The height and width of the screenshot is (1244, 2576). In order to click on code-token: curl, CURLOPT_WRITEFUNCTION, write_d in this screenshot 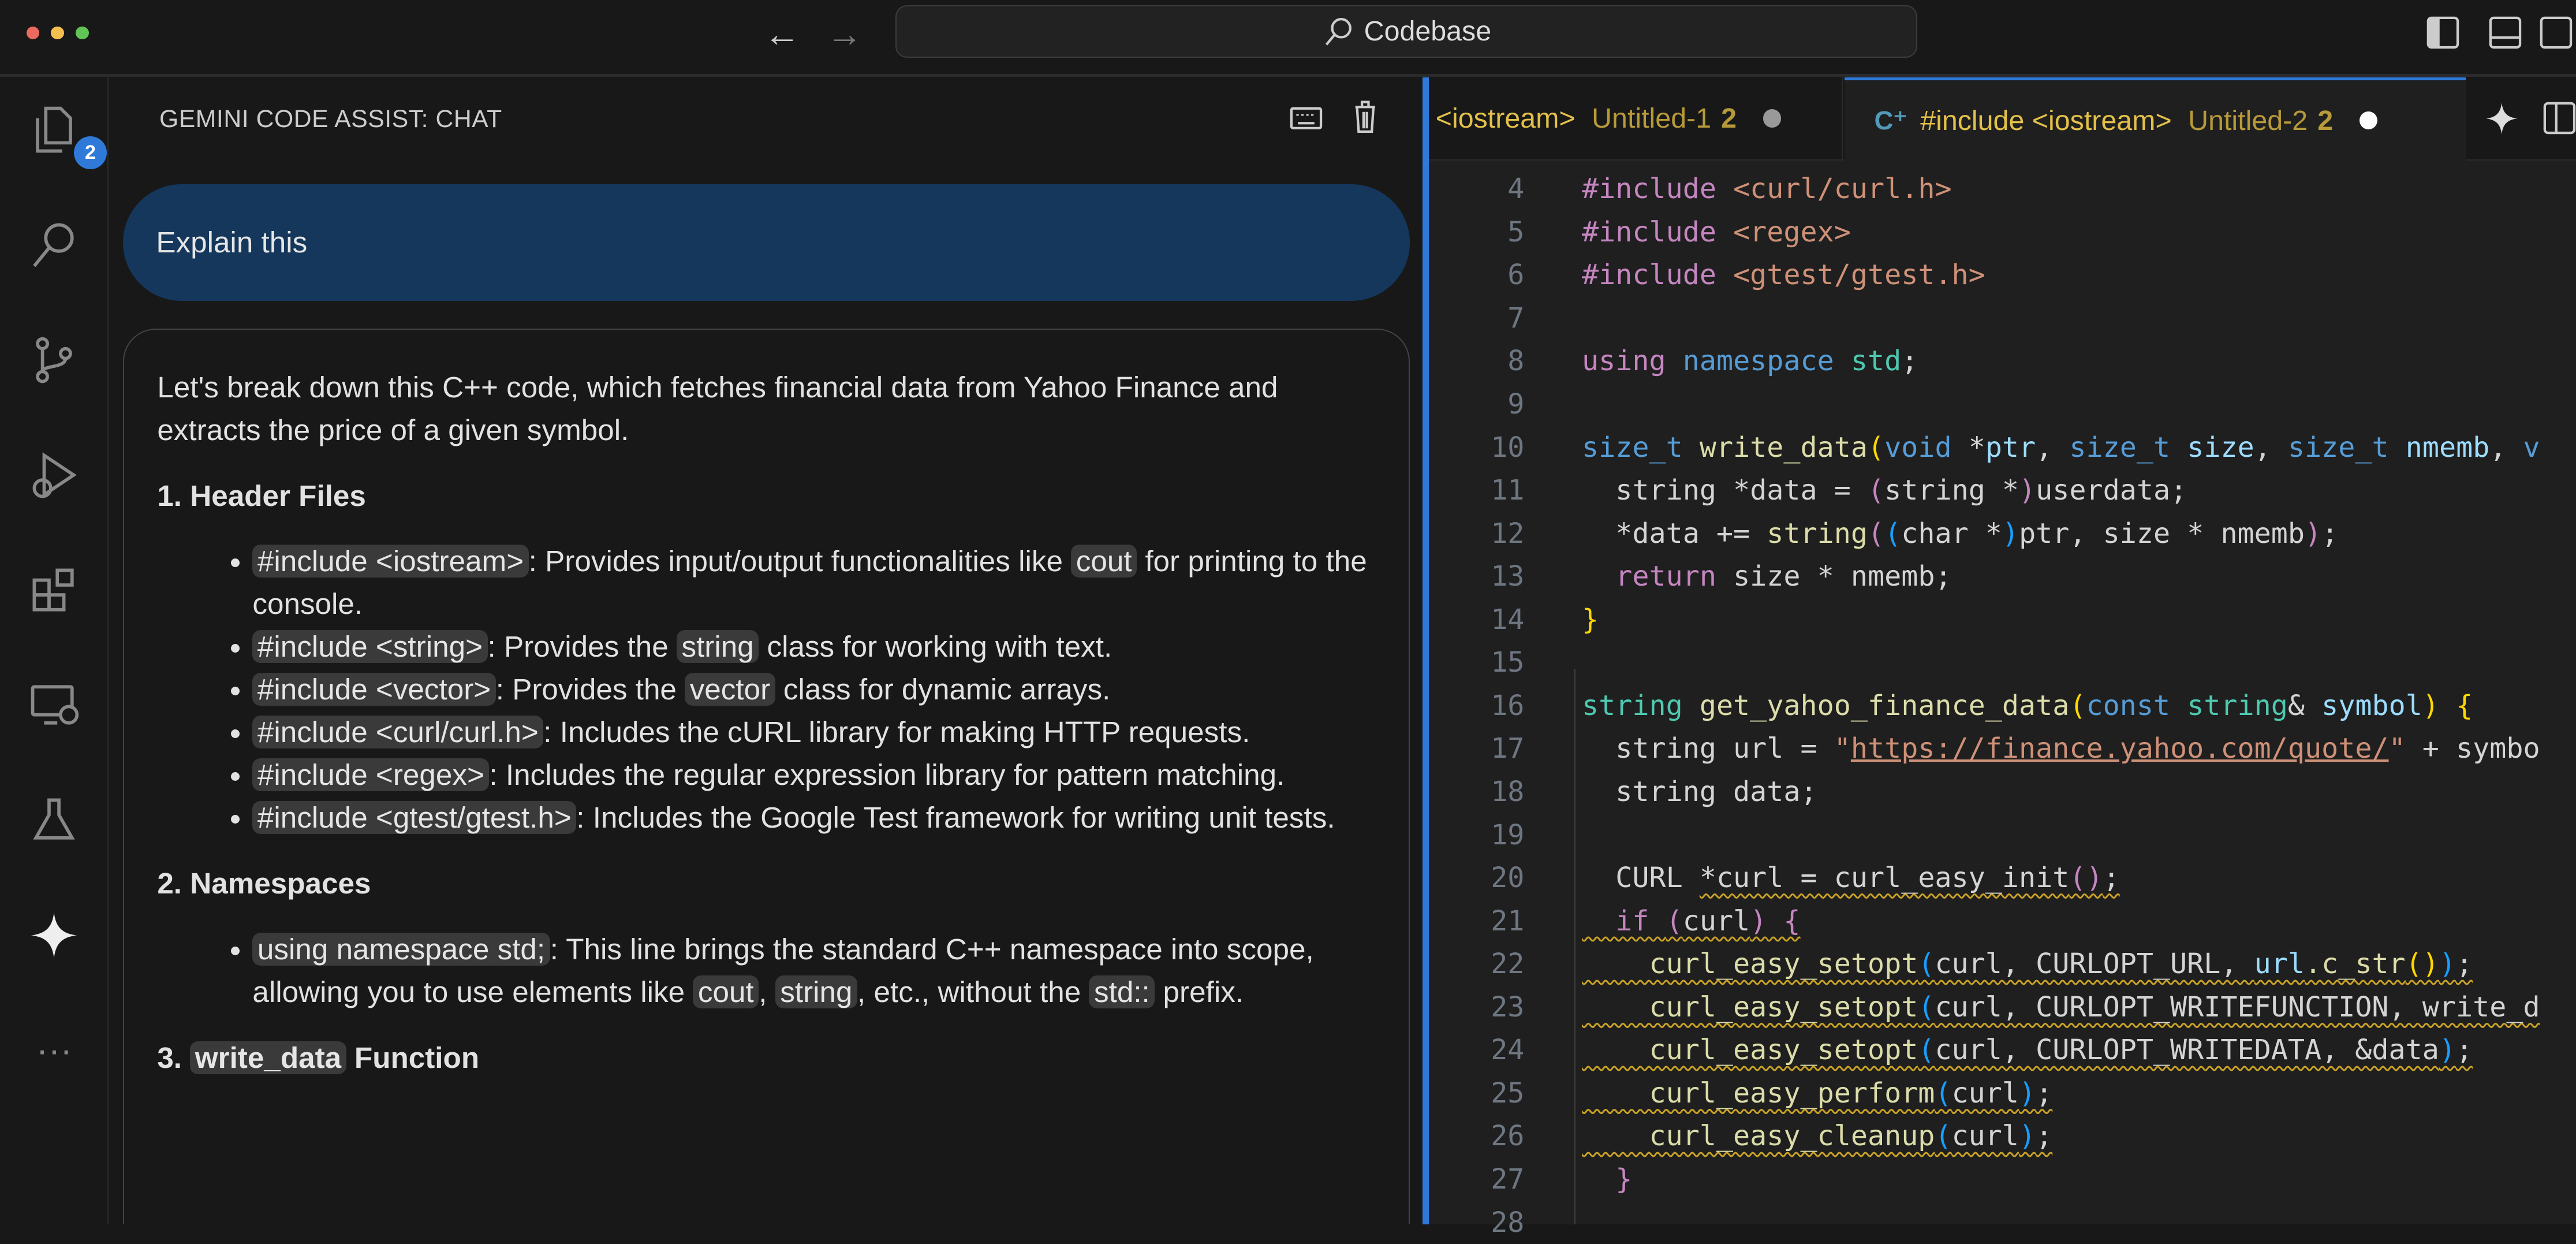, I will do `click(2237, 1006)`.